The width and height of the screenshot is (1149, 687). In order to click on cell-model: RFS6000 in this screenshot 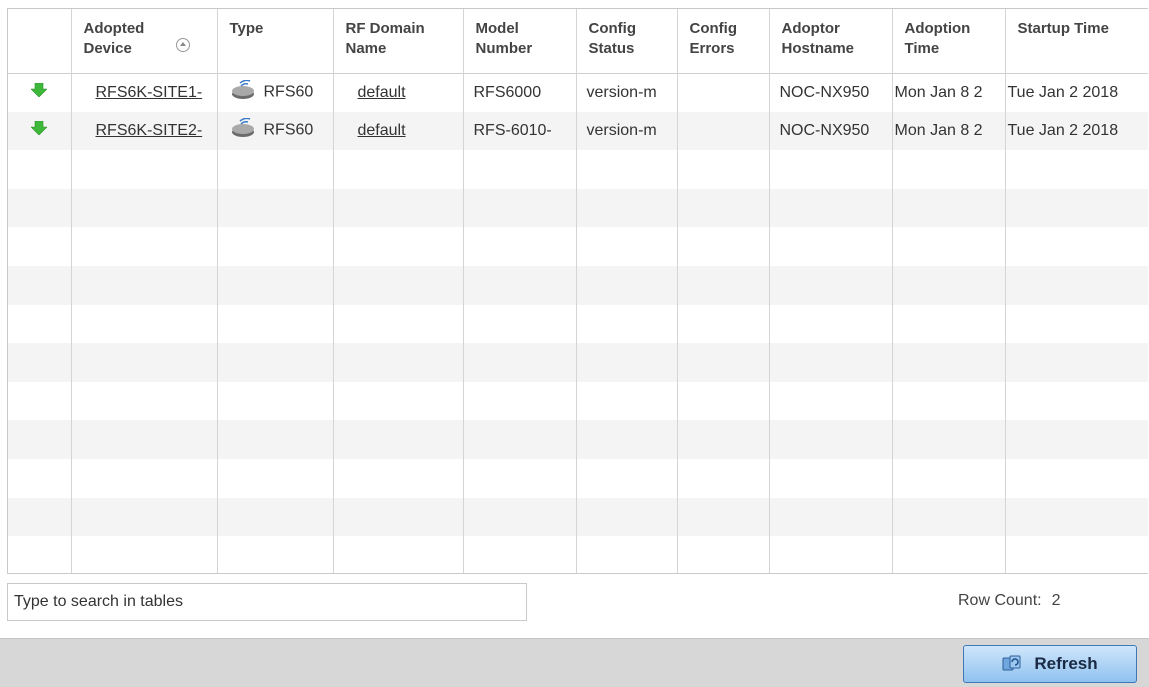, I will do `click(520, 92)`.